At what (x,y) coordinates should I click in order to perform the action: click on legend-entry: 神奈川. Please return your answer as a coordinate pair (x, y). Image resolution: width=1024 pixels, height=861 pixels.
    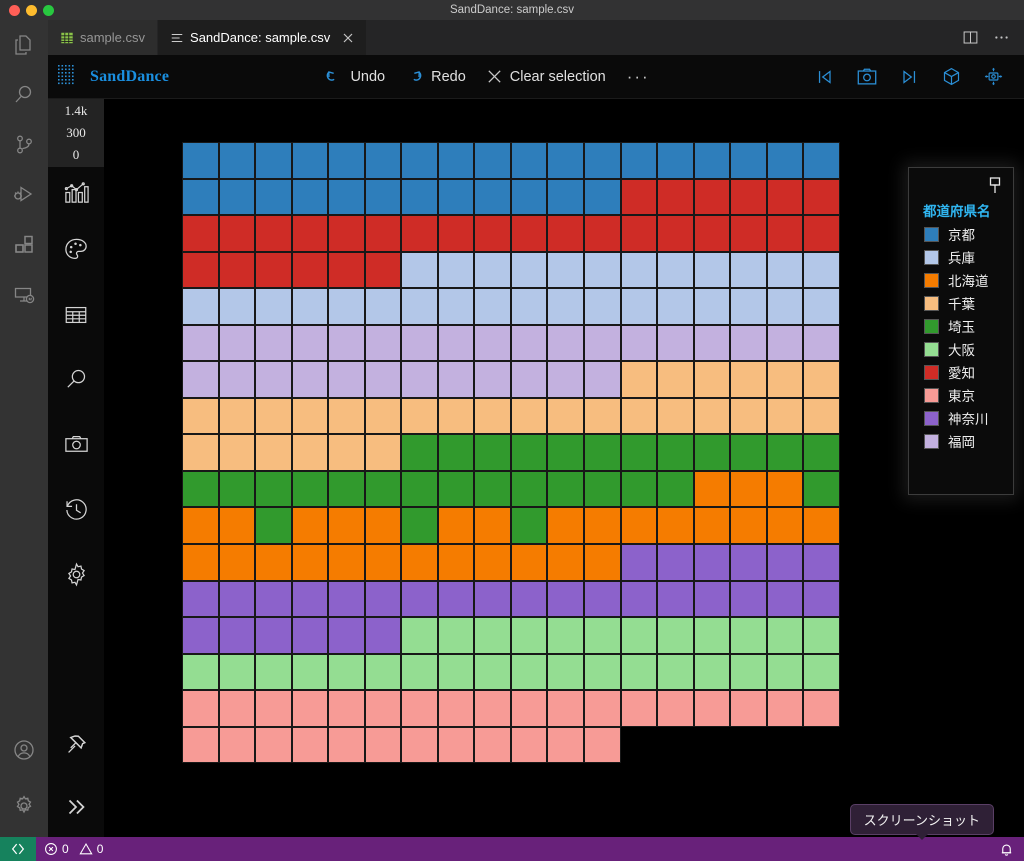
    Looking at the image, I should click on (968, 418).